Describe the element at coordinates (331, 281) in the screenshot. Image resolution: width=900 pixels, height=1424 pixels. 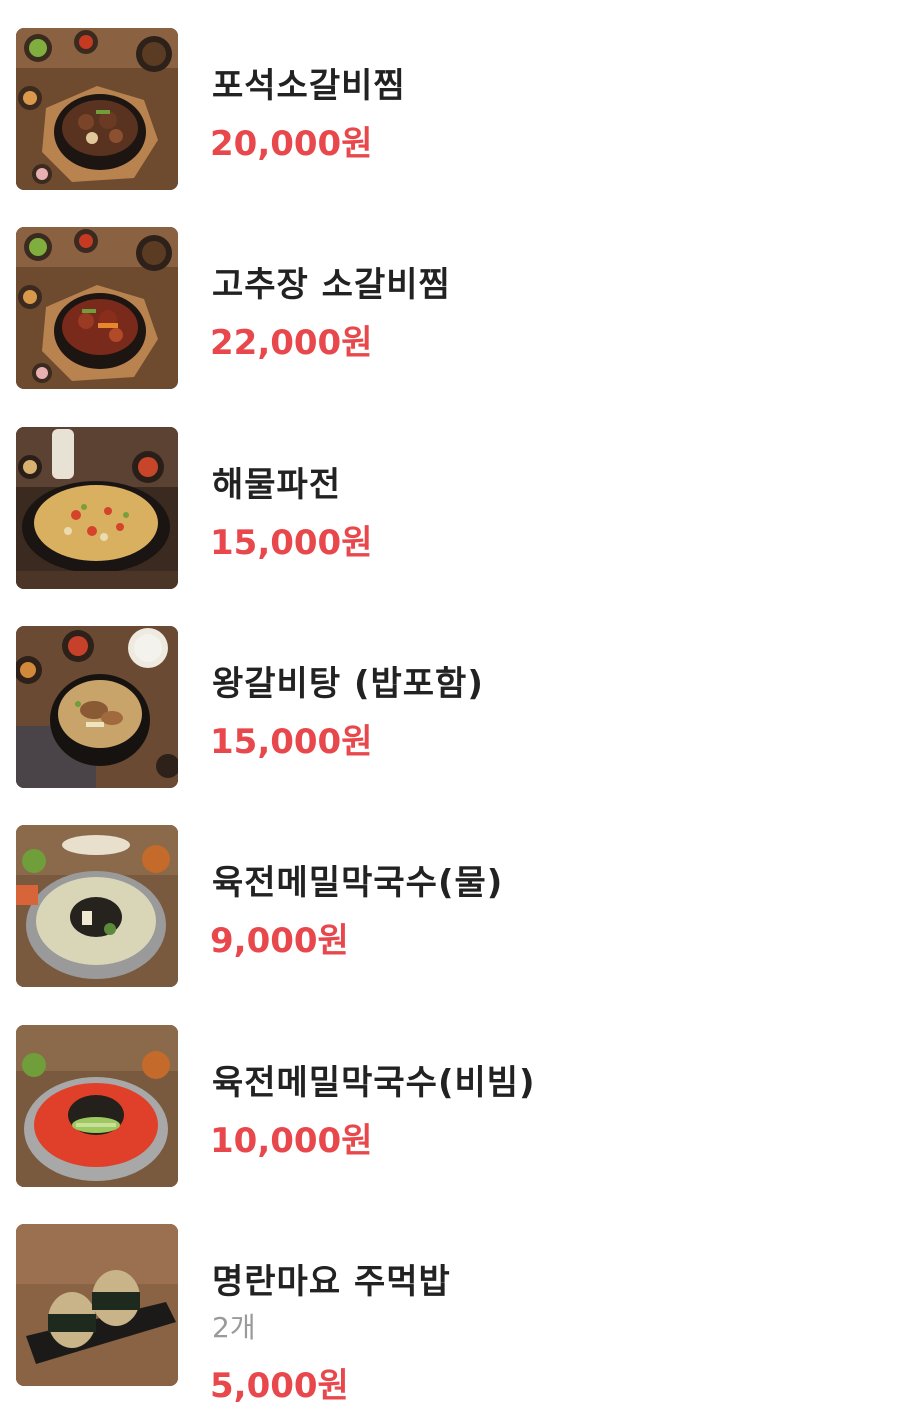
I see `menu-item-name: 고추장 소갈비찜` at that location.